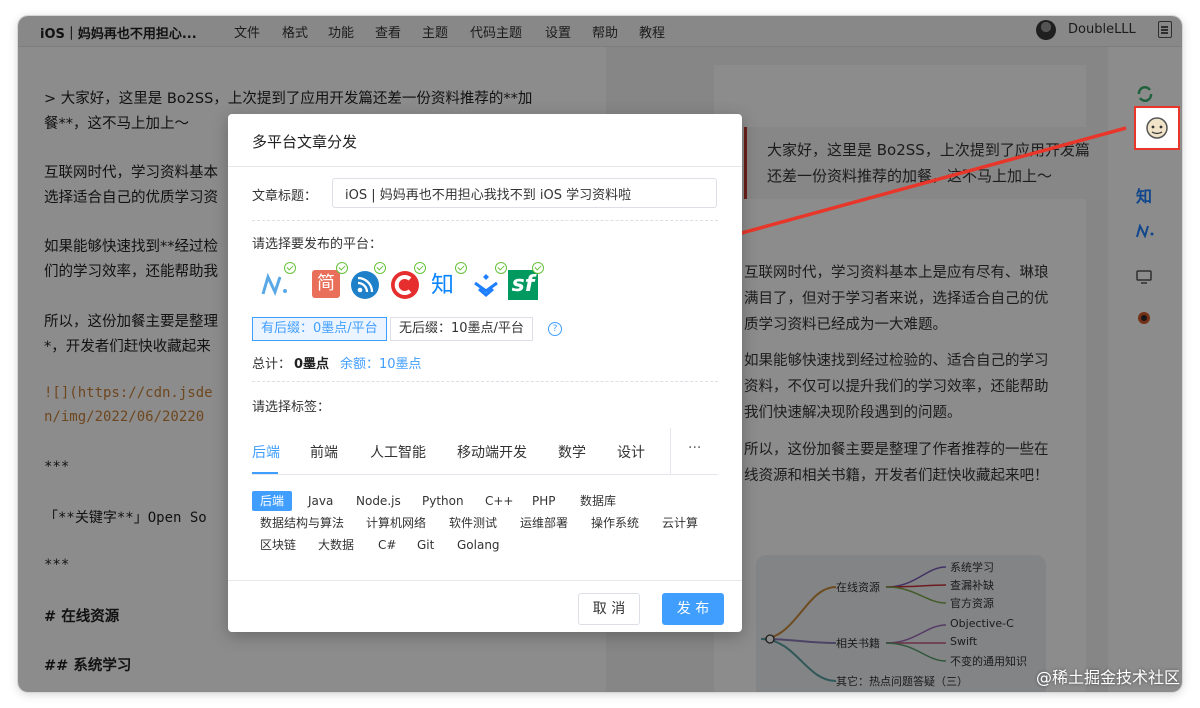 The width and height of the screenshot is (1200, 708). What do you see at coordinates (544, 523) in the screenshot?
I see `tag-item: 运维部署` at bounding box center [544, 523].